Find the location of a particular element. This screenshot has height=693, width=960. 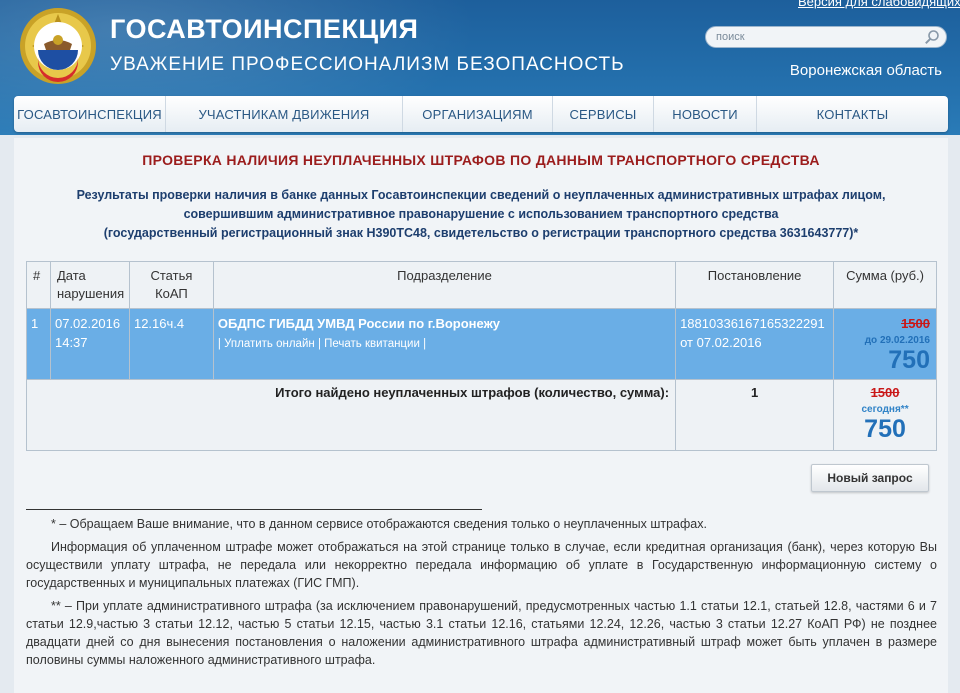

gai-emblem-icon is located at coordinates (58, 46).